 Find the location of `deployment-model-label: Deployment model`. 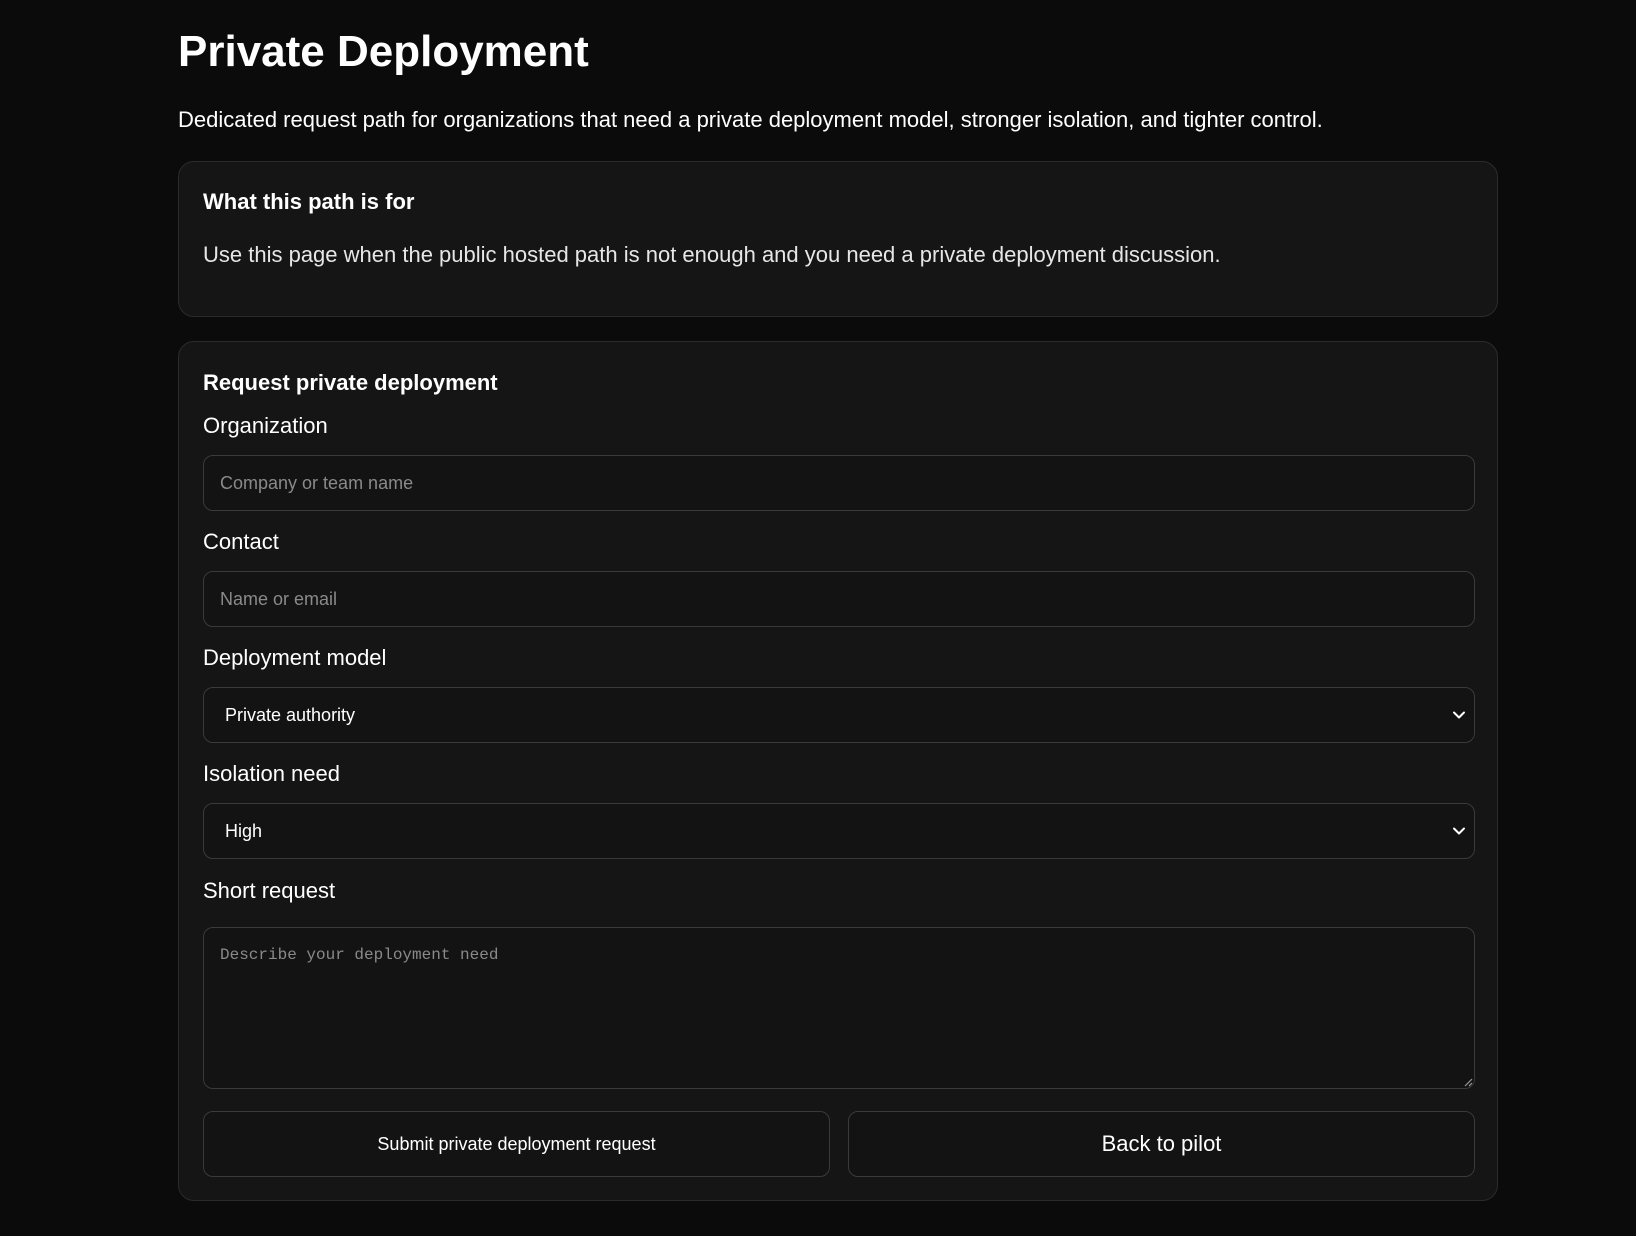

deployment-model-label: Deployment model is located at coordinates (295, 657).